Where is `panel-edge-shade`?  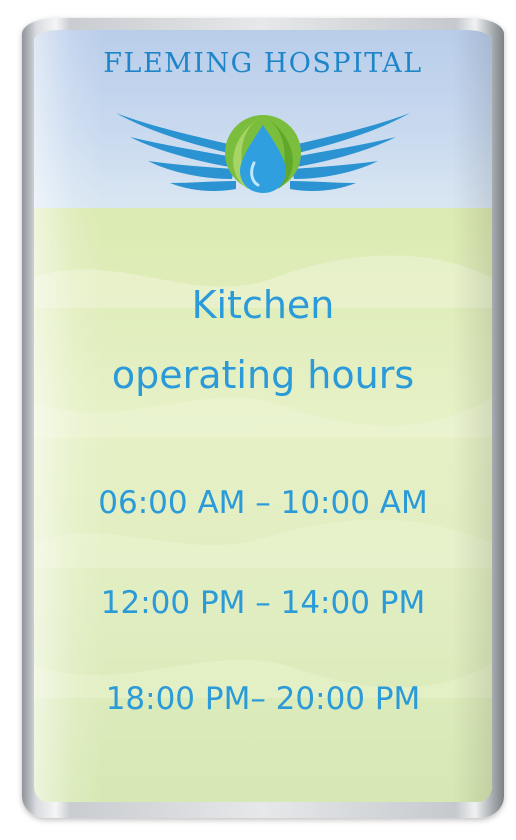
panel-edge-shade is located at coordinates (472, 416).